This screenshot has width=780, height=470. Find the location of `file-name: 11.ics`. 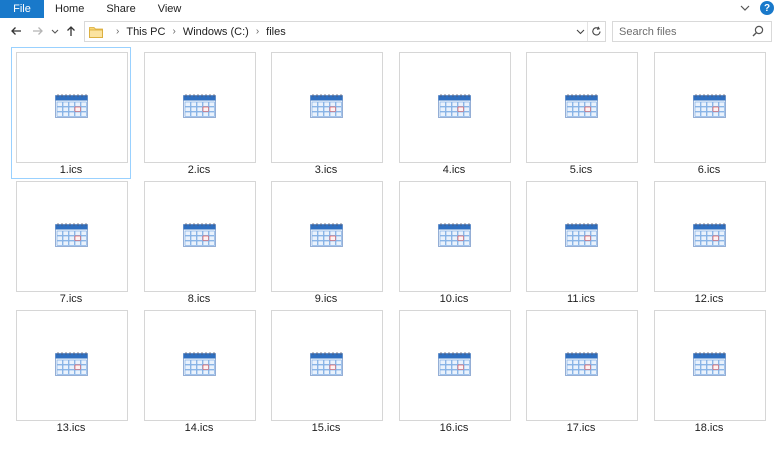

file-name: 11.ics is located at coordinates (581, 299).